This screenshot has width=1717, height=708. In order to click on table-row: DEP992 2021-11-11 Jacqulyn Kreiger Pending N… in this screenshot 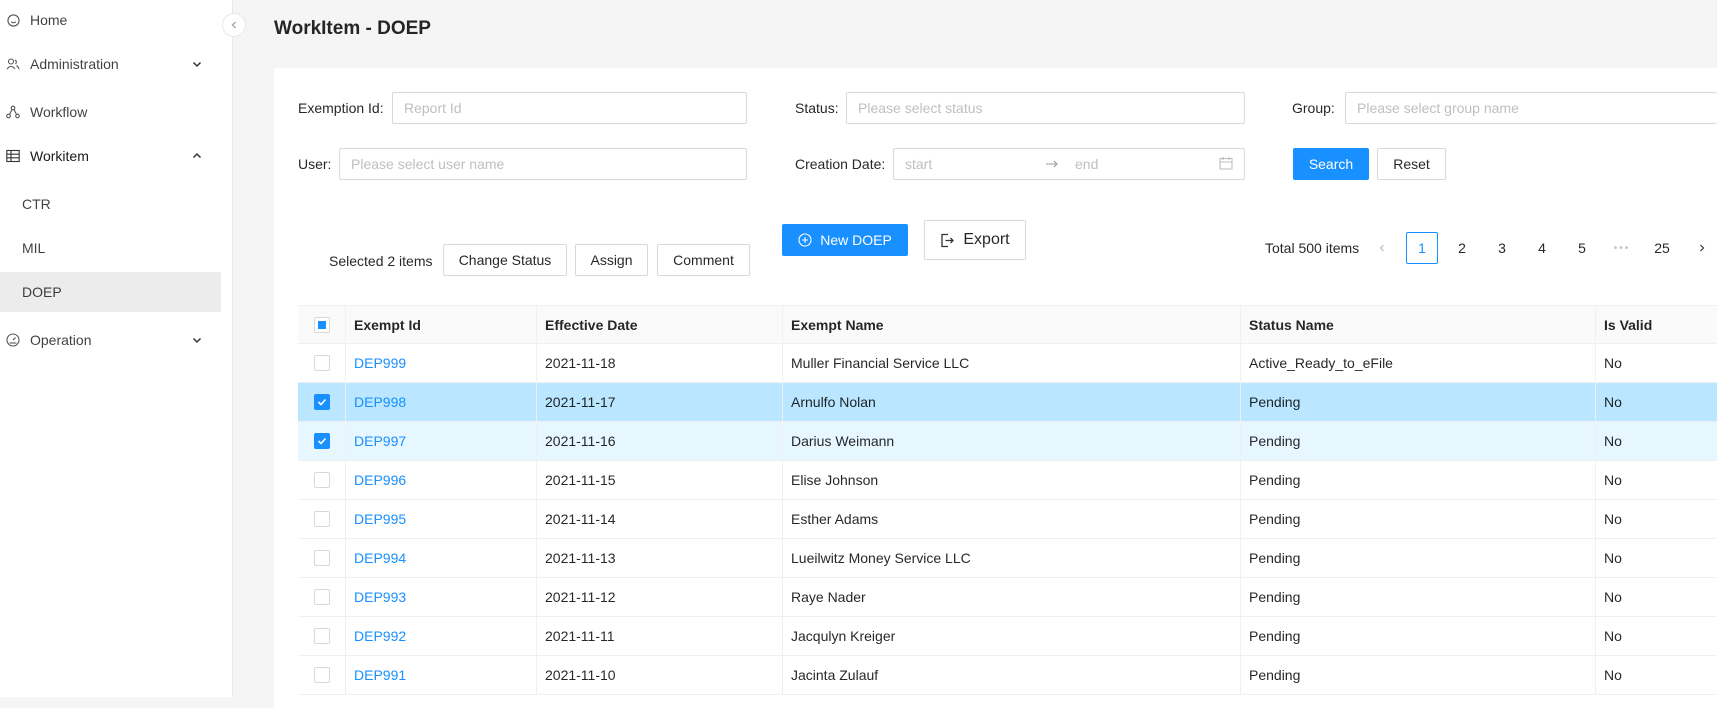, I will do `click(1007, 636)`.